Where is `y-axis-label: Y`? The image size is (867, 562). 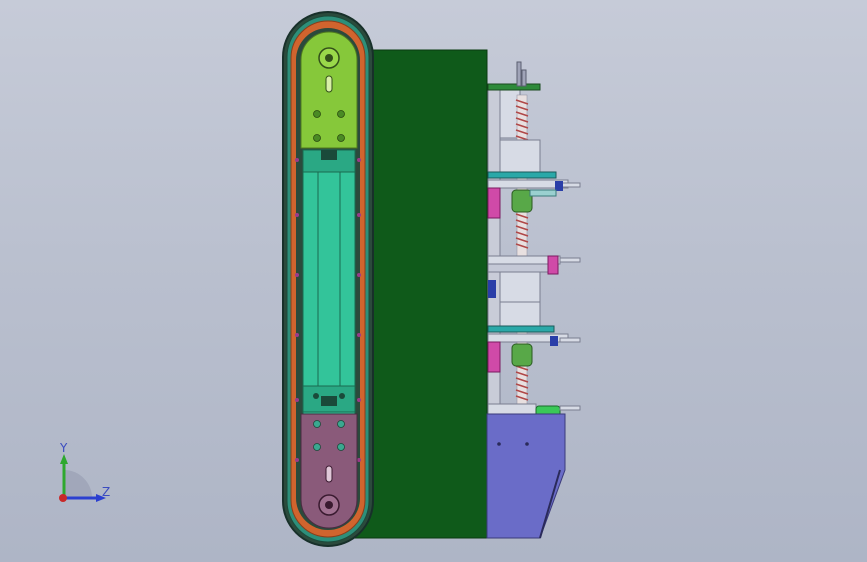 y-axis-label: Y is located at coordinates (64, 448).